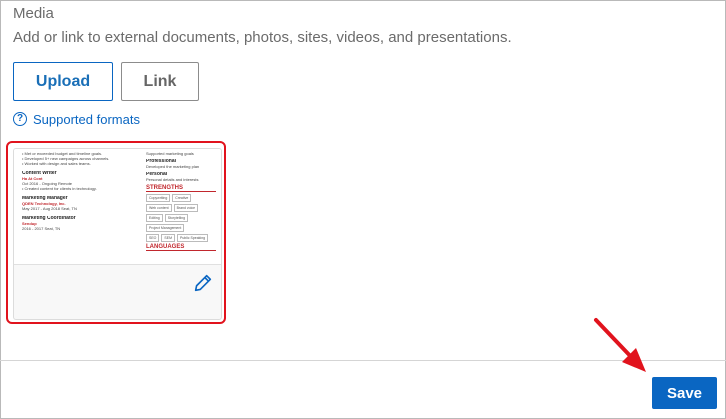 The image size is (726, 419). I want to click on thumb-chip-row: Copywriting Creative, so click(181, 198).